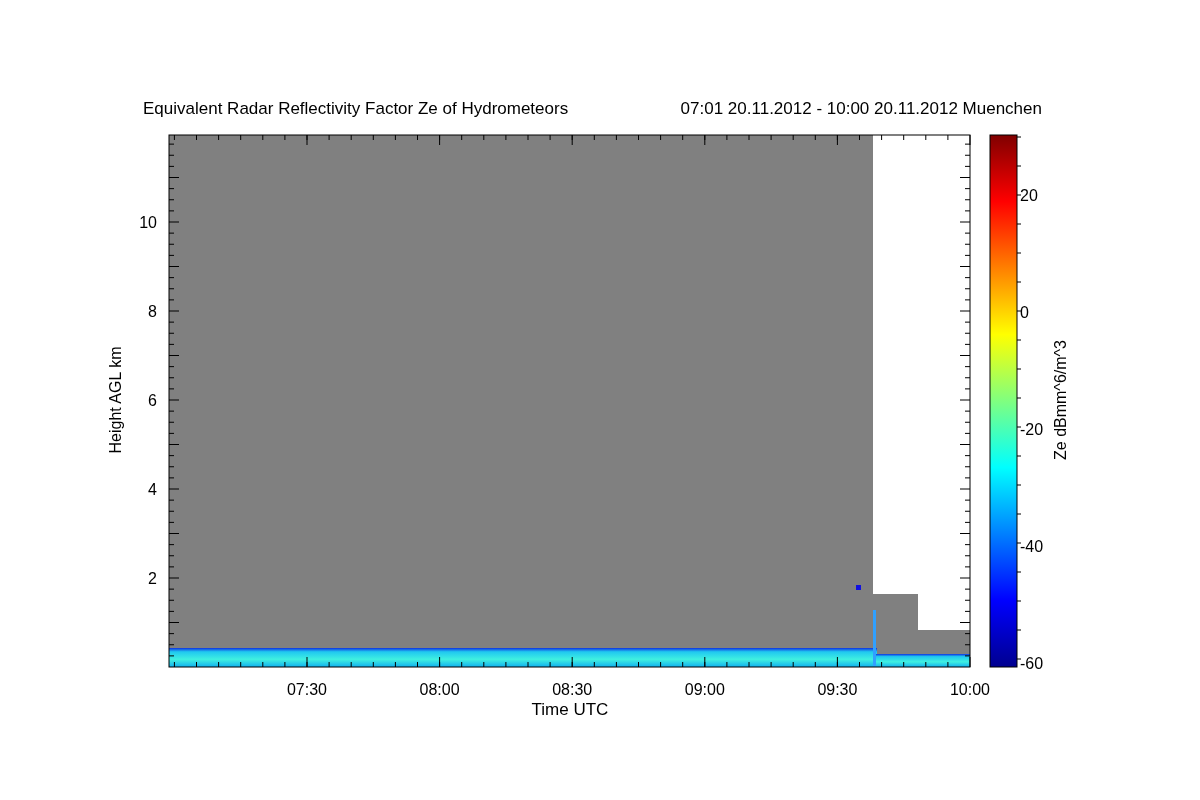  Describe the element at coordinates (1060, 400) in the screenshot. I see `colorbar-label: Ze dBmm^6/m^3` at that location.